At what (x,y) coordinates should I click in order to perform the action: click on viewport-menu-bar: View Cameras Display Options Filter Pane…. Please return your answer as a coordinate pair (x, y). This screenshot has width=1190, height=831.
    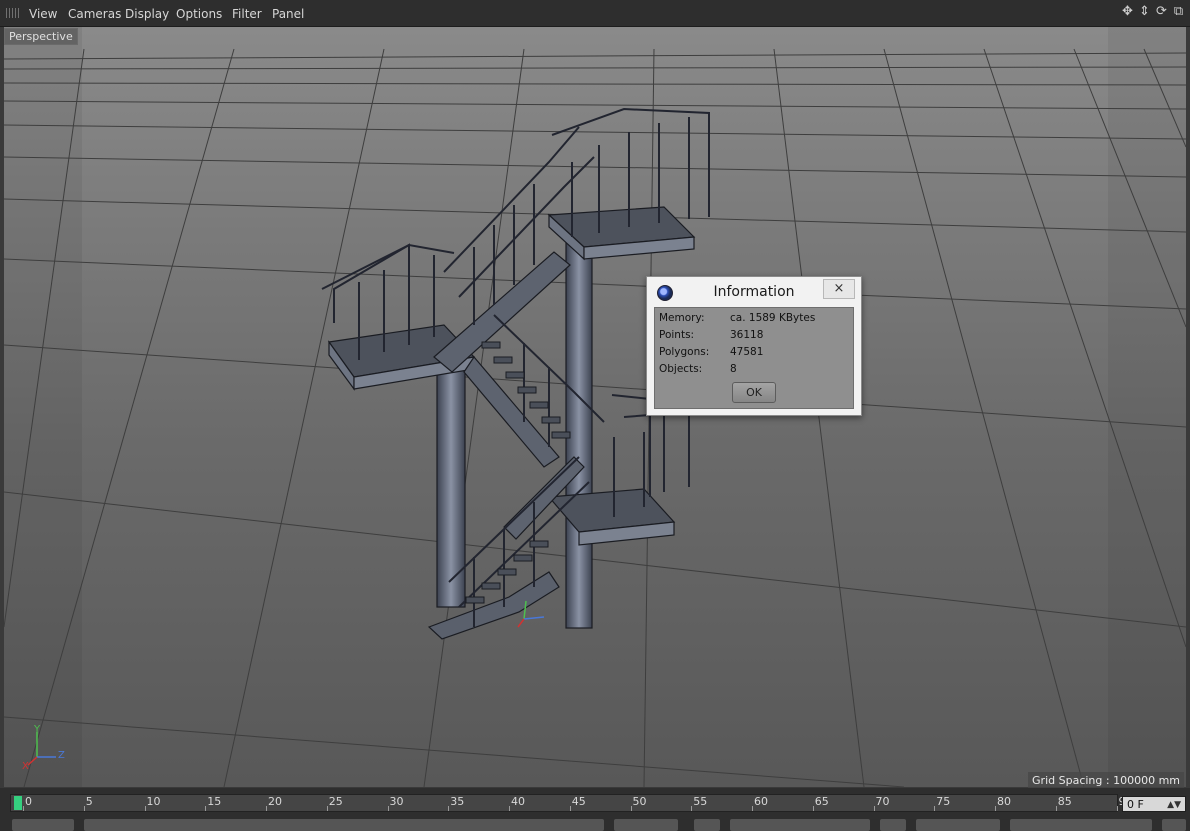
    Looking at the image, I should click on (595, 13).